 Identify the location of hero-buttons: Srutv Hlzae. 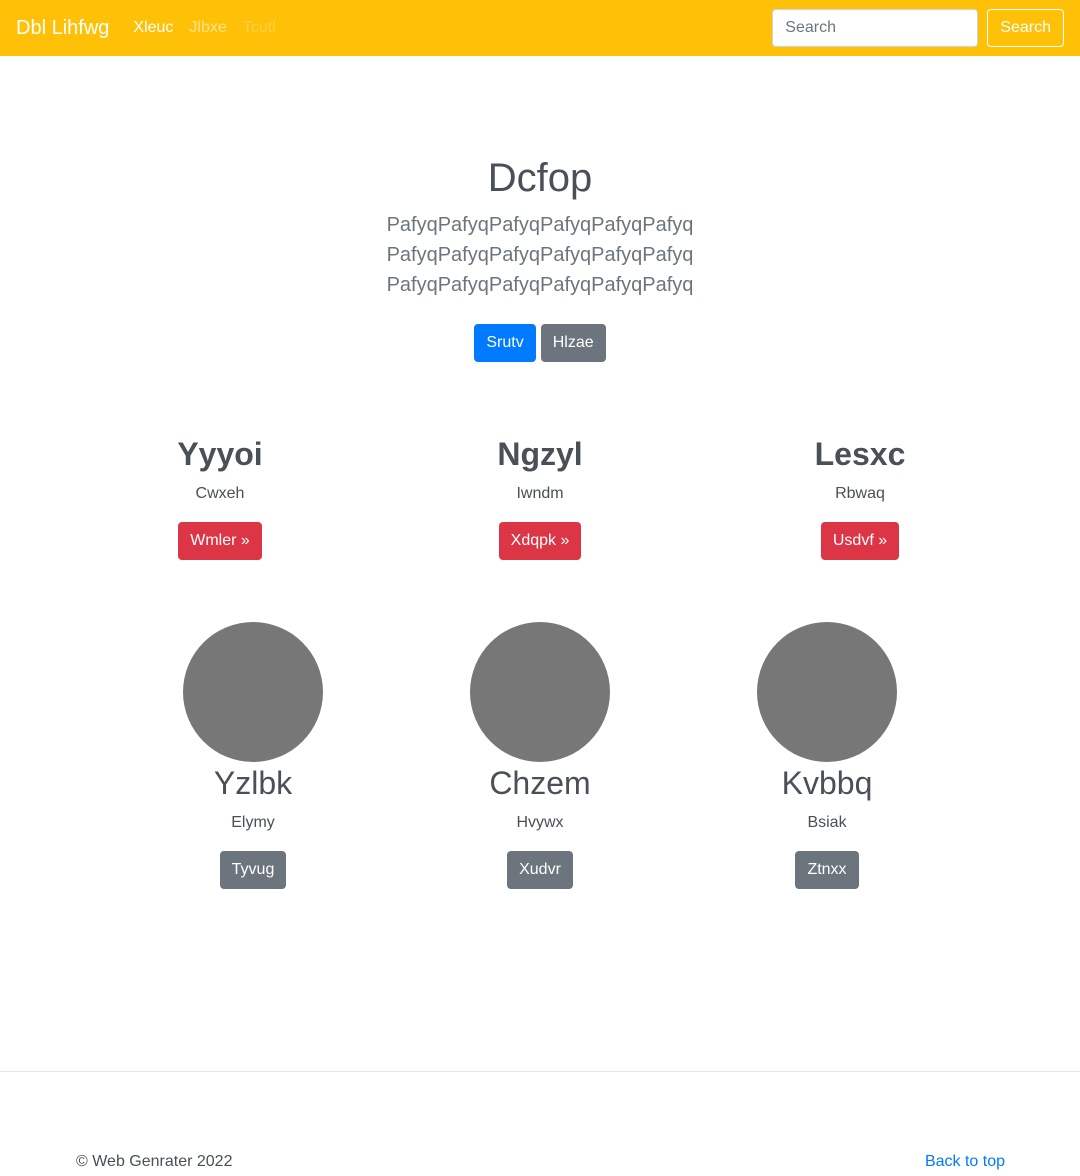
(540, 343).